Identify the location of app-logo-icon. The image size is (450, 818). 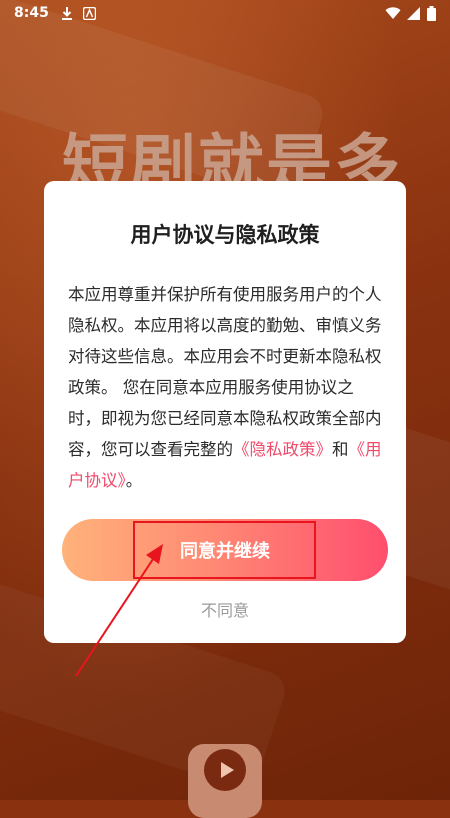
(225, 781).